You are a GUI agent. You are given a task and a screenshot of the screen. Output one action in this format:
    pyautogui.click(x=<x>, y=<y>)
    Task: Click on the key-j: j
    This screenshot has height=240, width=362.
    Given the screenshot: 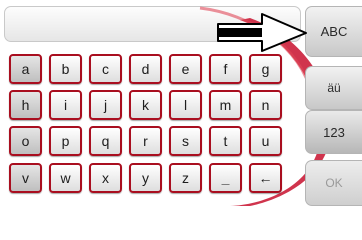 What is the action you would take?
    pyautogui.click(x=105, y=105)
    